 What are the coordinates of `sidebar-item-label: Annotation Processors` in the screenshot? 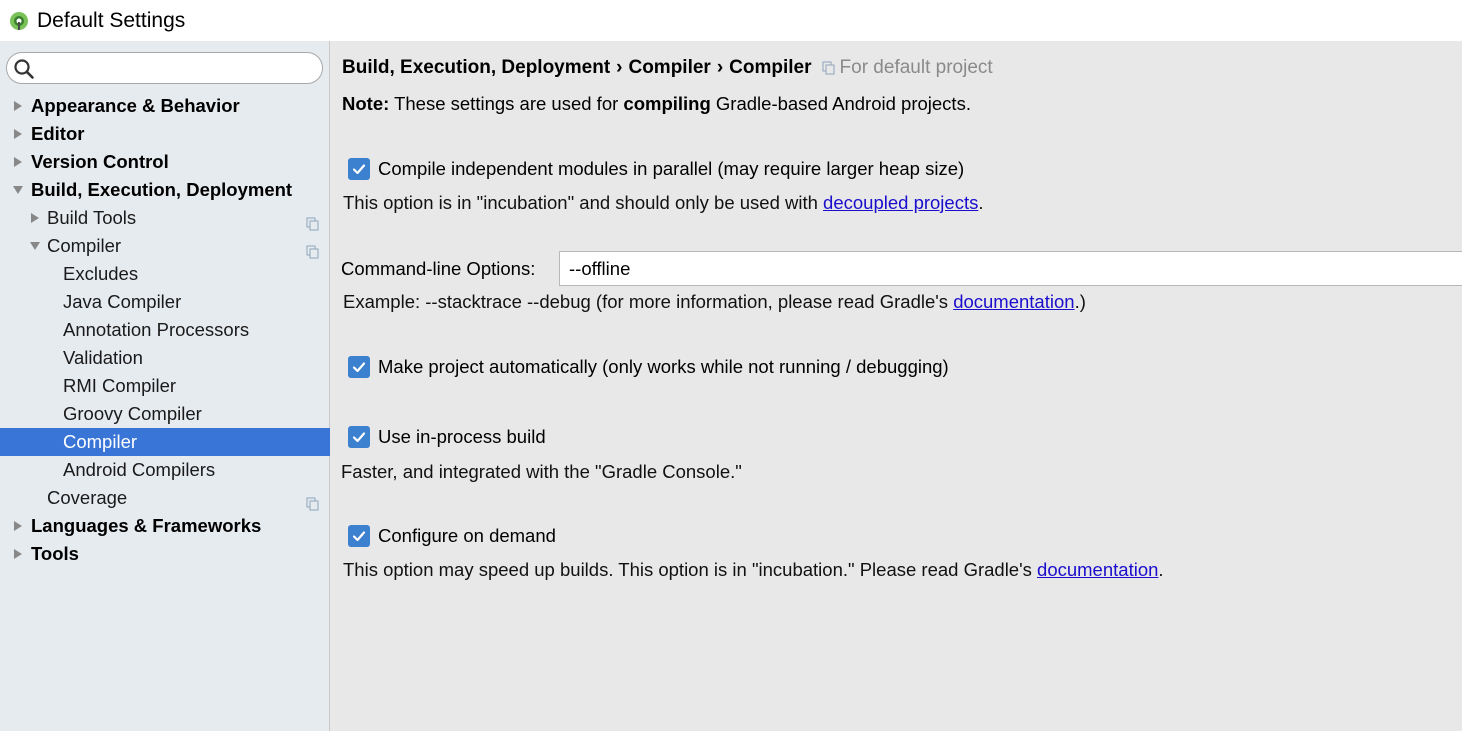 It's located at (156, 329).